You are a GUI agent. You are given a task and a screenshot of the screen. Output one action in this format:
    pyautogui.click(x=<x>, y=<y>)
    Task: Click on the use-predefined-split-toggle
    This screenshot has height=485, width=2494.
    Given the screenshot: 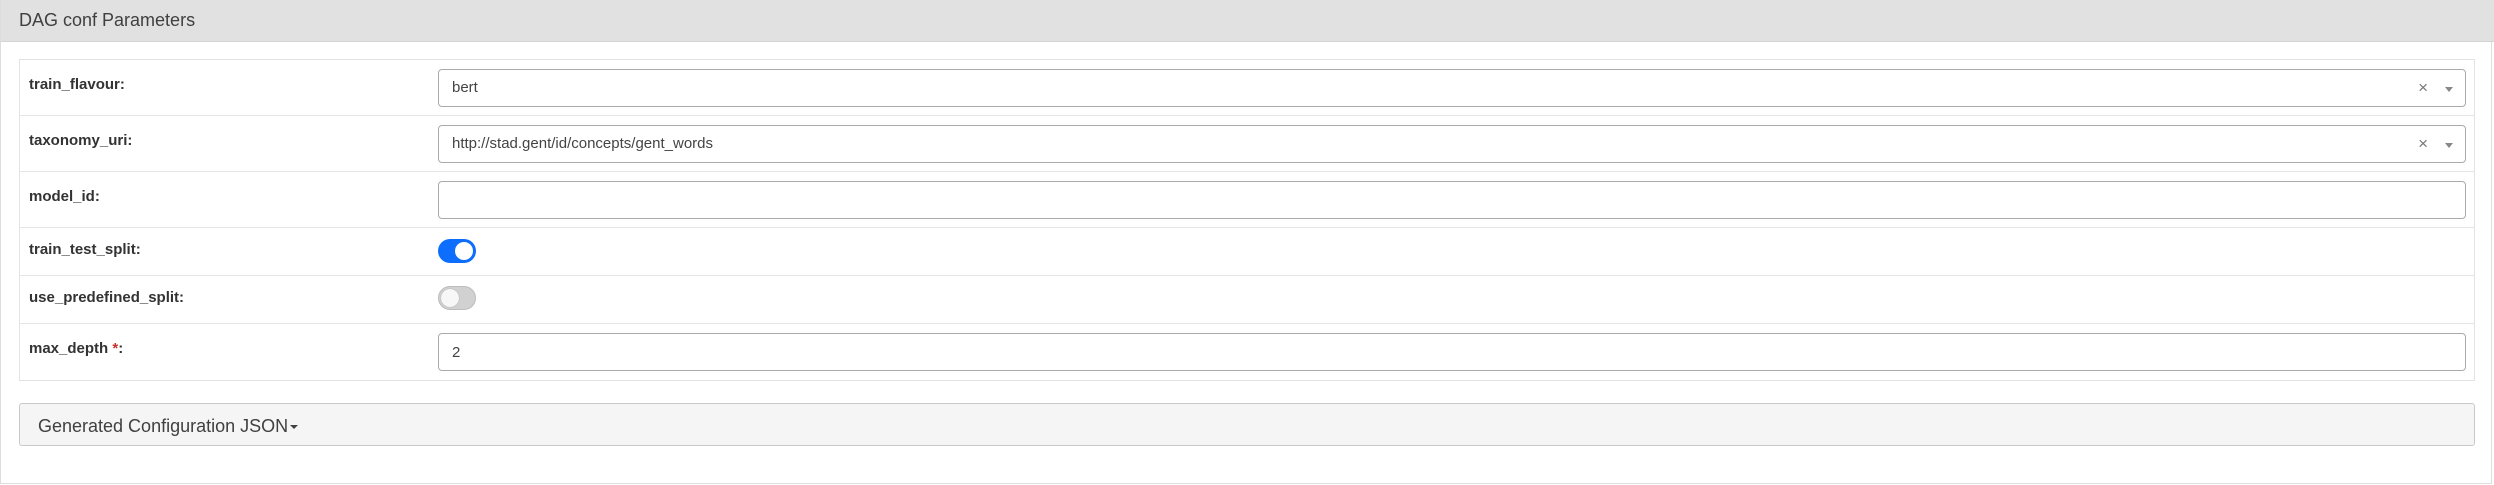 What is the action you would take?
    pyautogui.click(x=457, y=298)
    